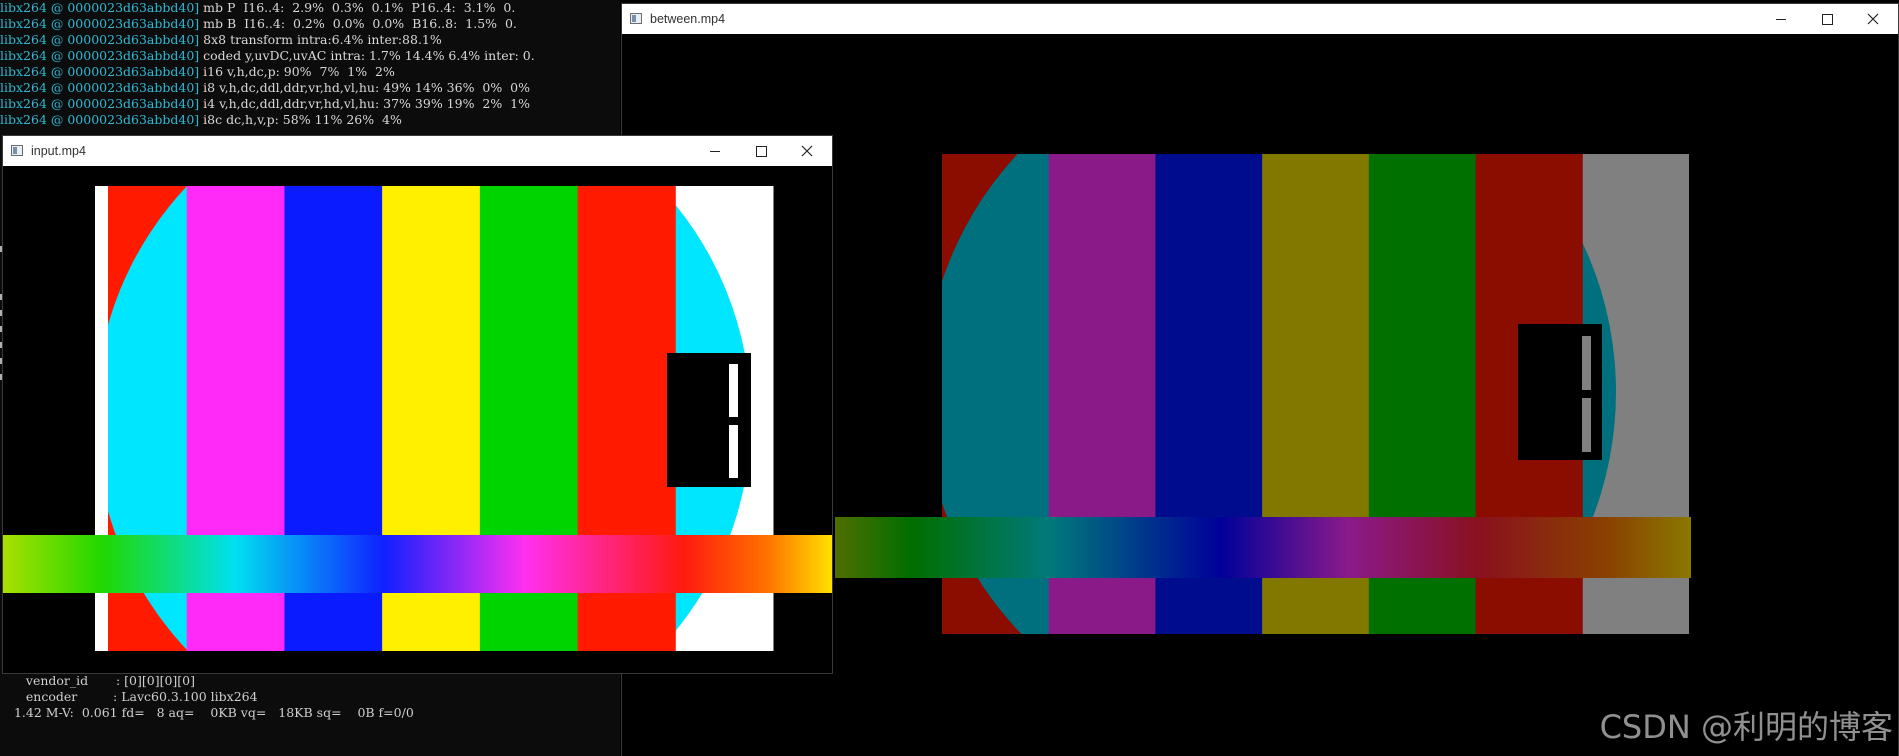 The height and width of the screenshot is (756, 1899). What do you see at coordinates (102, 680) in the screenshot?
I see `console-vendor-line: vendor_id : [0][0][0][0]` at bounding box center [102, 680].